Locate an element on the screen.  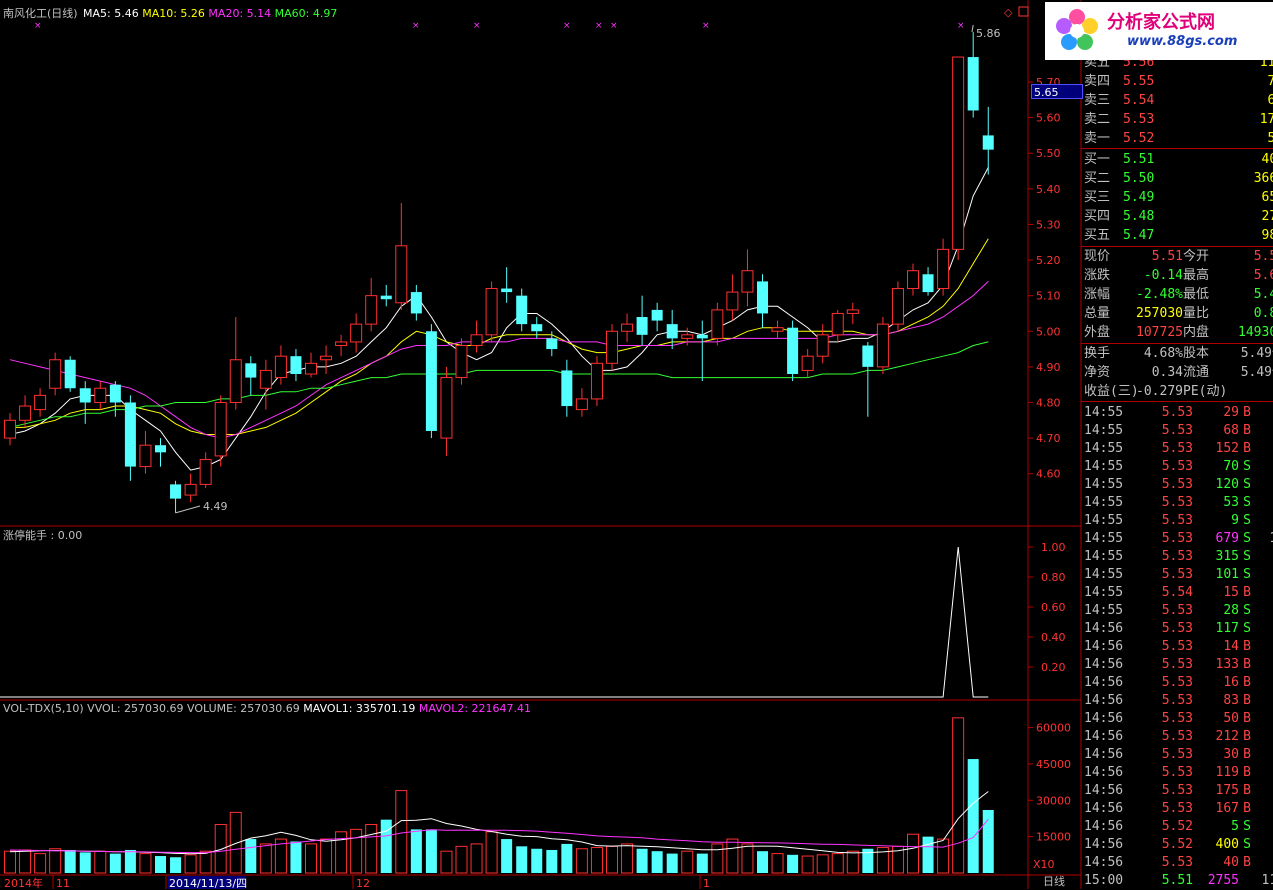
sell-quote-row: 卖二 5.53 1733 is located at coordinates (1177, 120).